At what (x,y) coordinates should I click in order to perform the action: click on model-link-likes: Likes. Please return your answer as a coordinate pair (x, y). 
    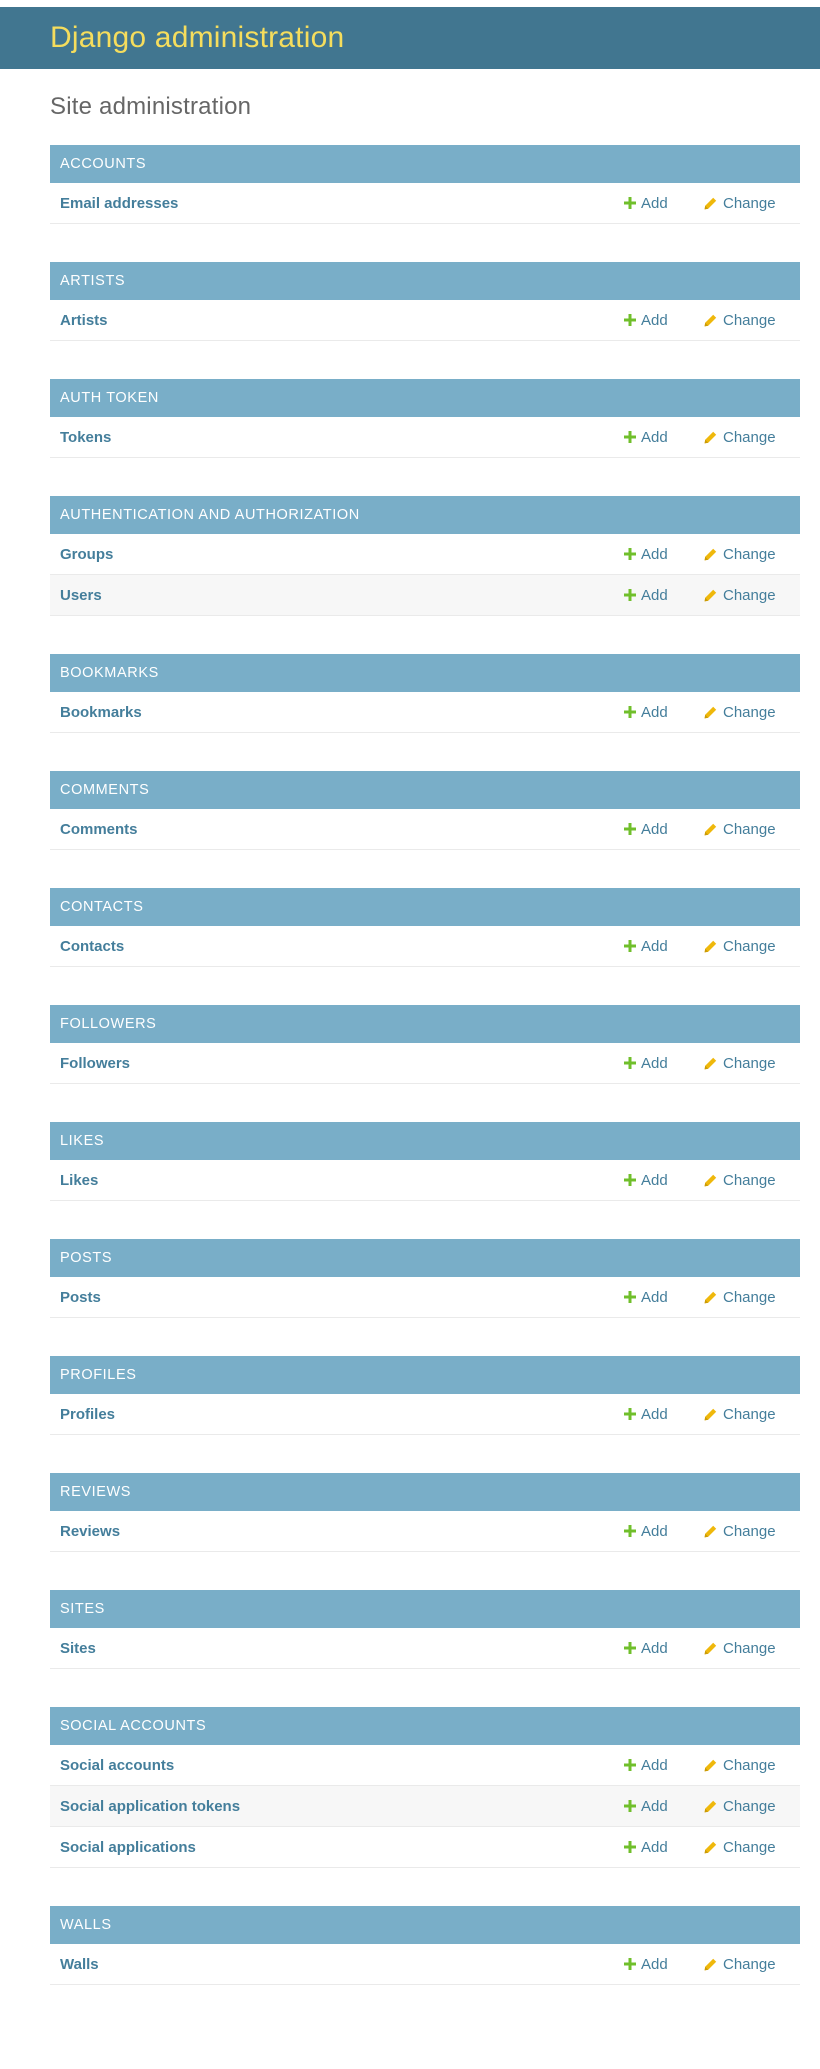
    Looking at the image, I should click on (79, 1180).